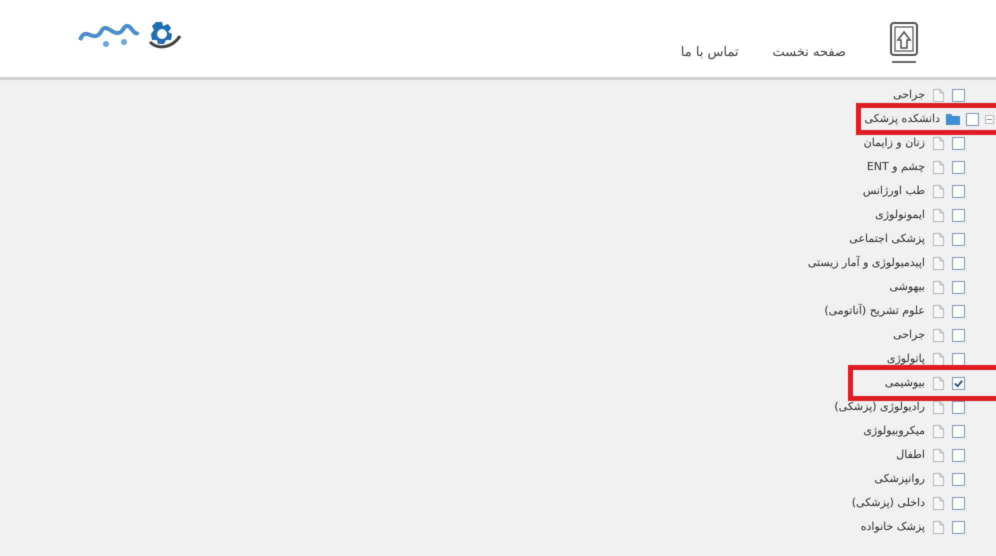 The height and width of the screenshot is (556, 996). What do you see at coordinates (902, 119) in the screenshot?
I see `tree-item-label: دانشکده پزشکی` at bounding box center [902, 119].